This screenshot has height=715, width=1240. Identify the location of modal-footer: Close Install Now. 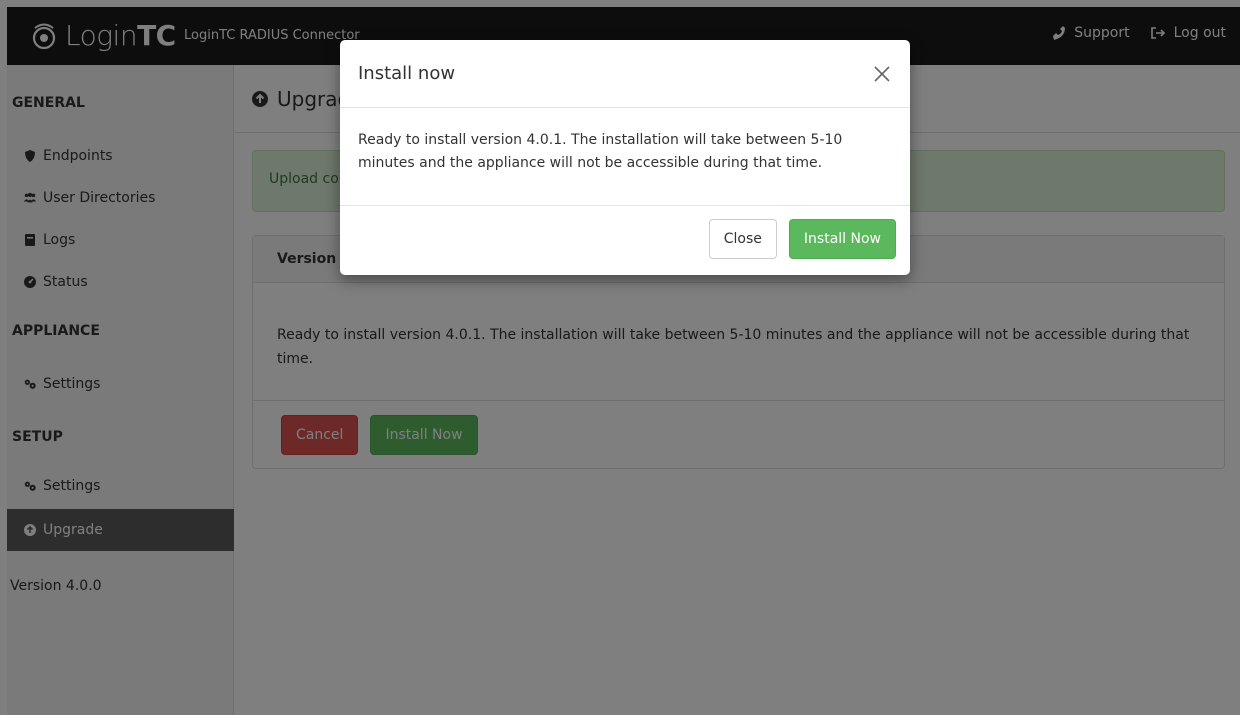
(625, 239).